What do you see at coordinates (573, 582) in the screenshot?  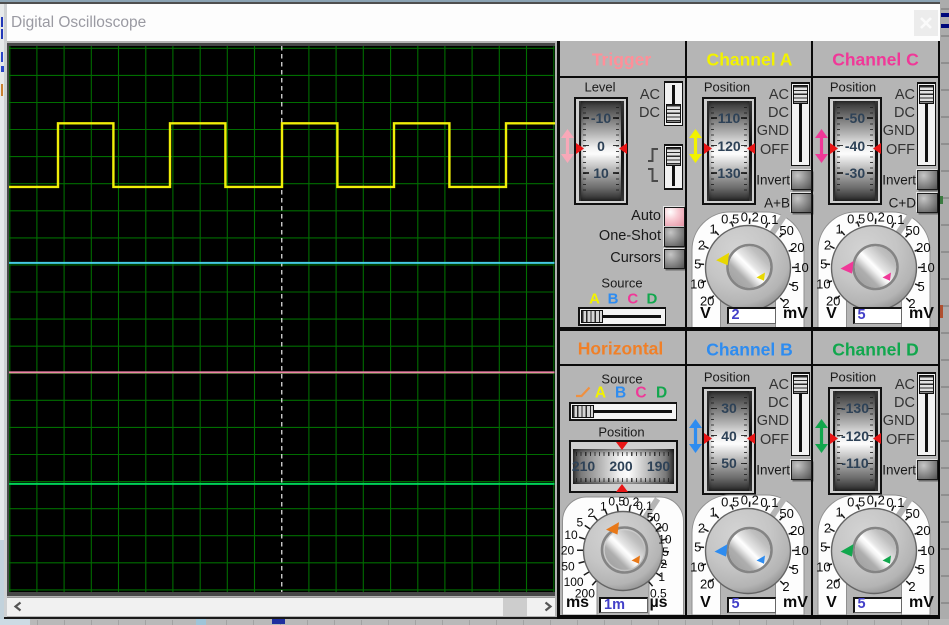 I see `svg-text: 100` at bounding box center [573, 582].